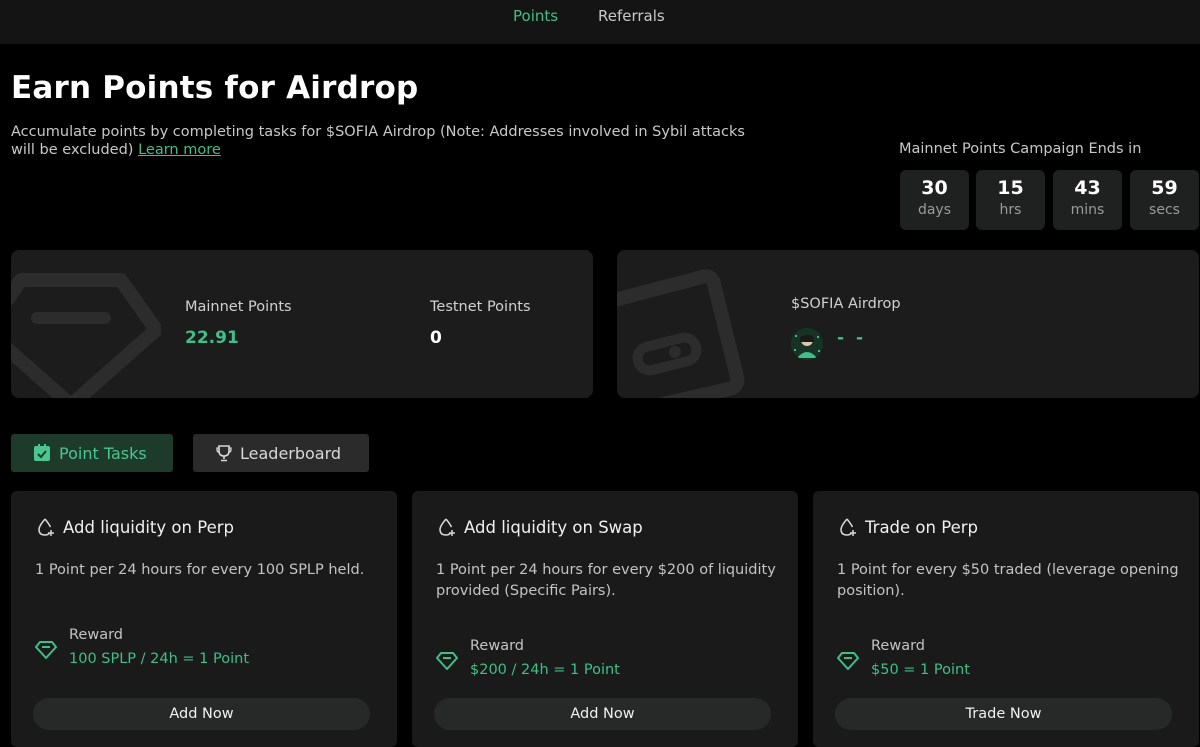  Describe the element at coordinates (215, 88) in the screenshot. I see `page-title: Earn Points for Airdrop` at that location.